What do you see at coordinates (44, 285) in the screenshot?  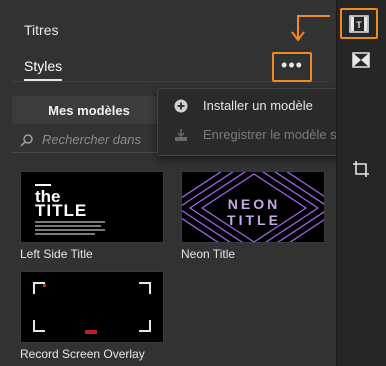 I see `record-dot-icon` at bounding box center [44, 285].